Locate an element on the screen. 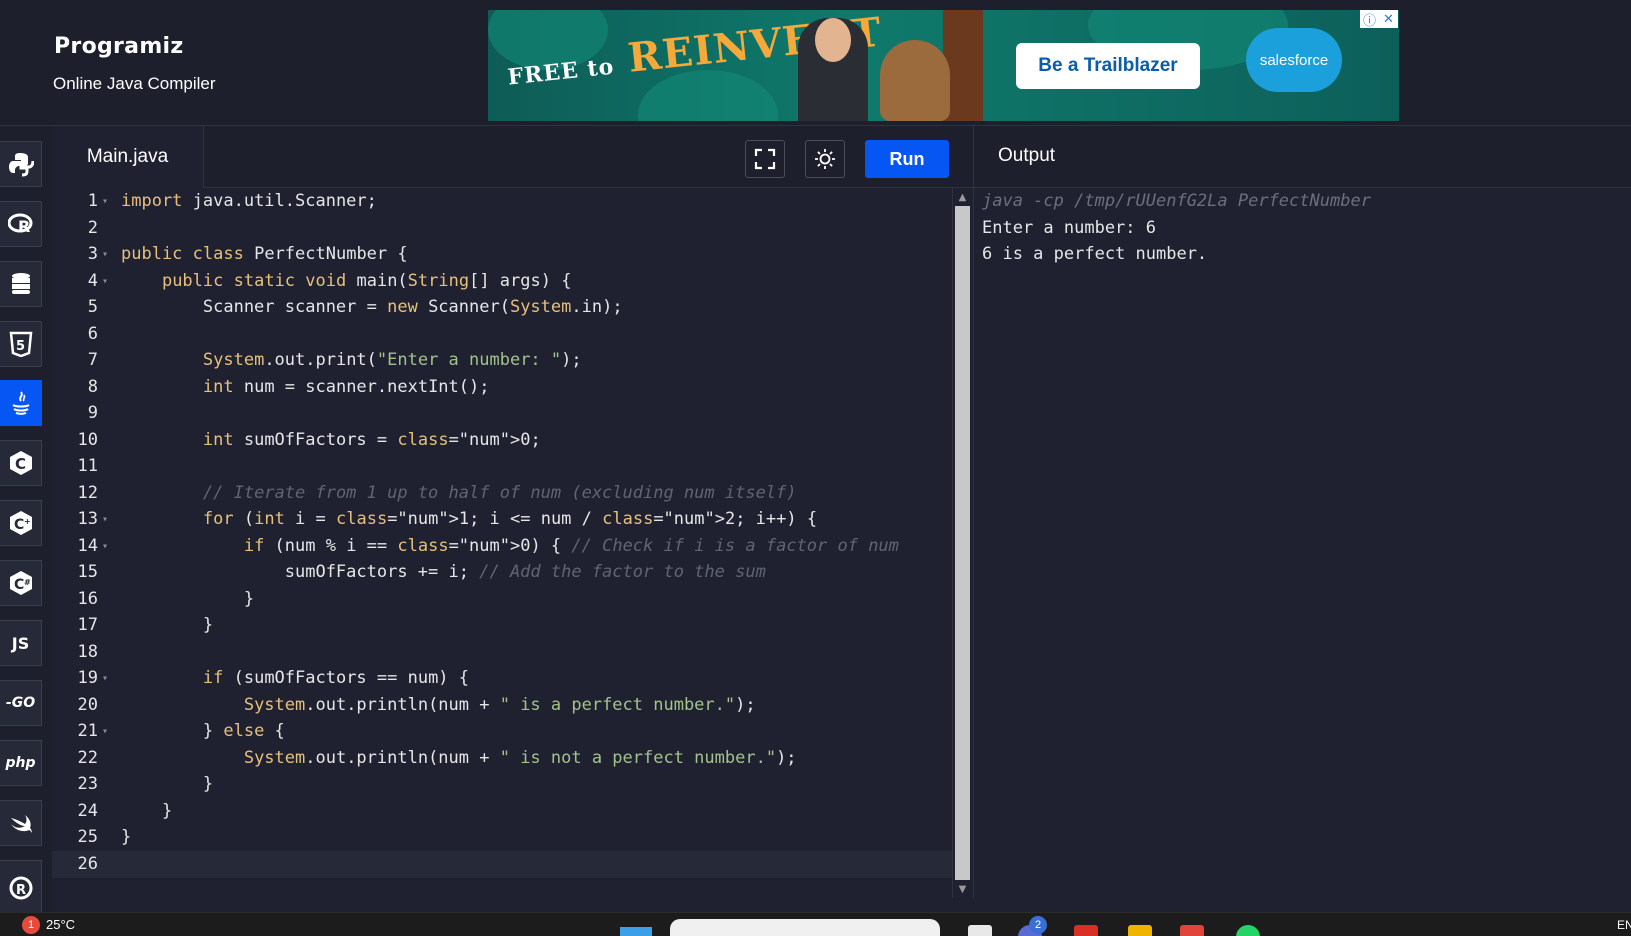 Image resolution: width=1631 pixels, height=936 pixels. code-text: public static void main(String[] args) { is located at coordinates (366, 280).